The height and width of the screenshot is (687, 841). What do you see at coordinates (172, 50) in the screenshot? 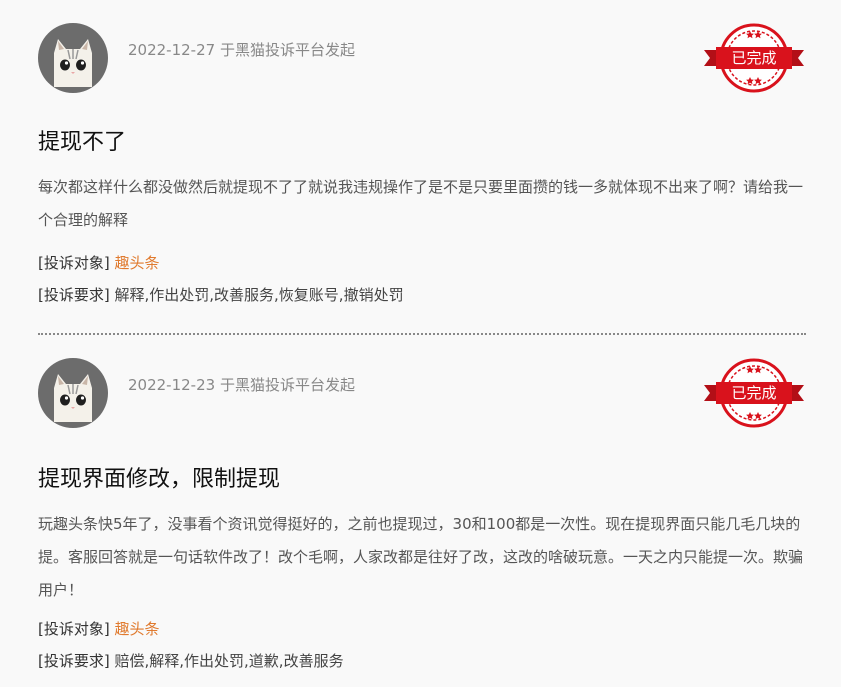
I see `complaint-date: 2022-12-27` at bounding box center [172, 50].